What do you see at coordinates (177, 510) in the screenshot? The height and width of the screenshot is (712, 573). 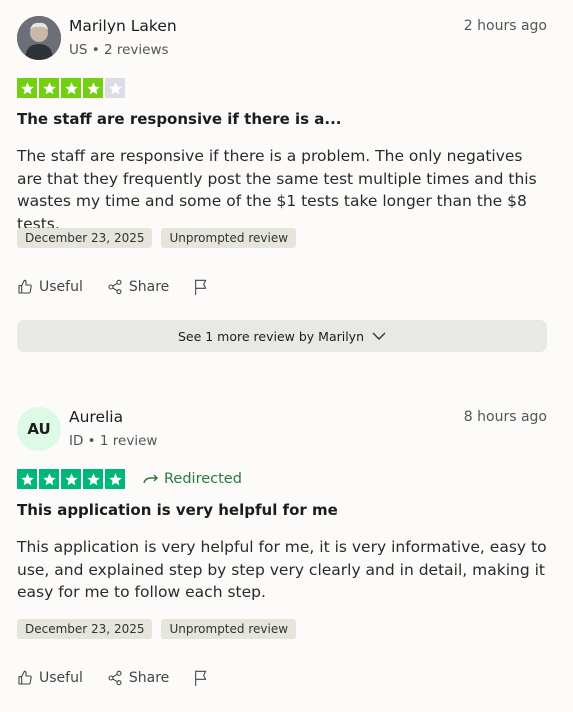 I see `review-title: This application is very helpful for me` at bounding box center [177, 510].